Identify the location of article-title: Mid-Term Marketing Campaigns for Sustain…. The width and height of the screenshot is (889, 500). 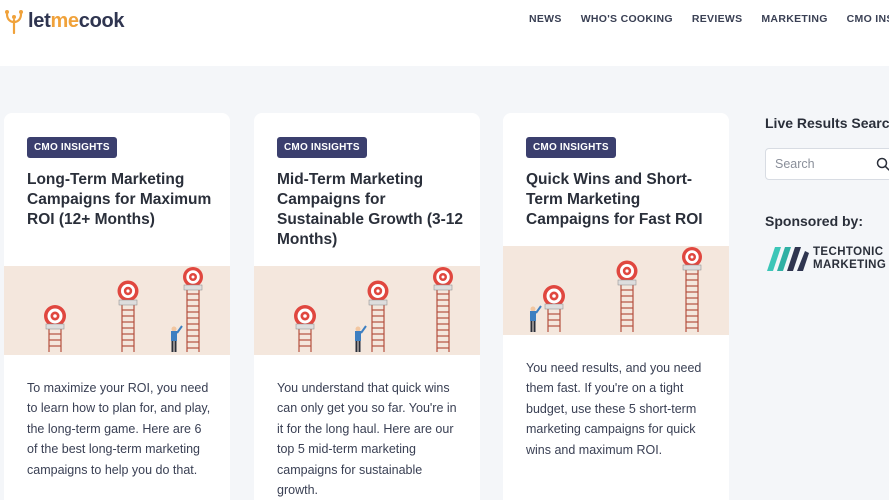
(372, 210).